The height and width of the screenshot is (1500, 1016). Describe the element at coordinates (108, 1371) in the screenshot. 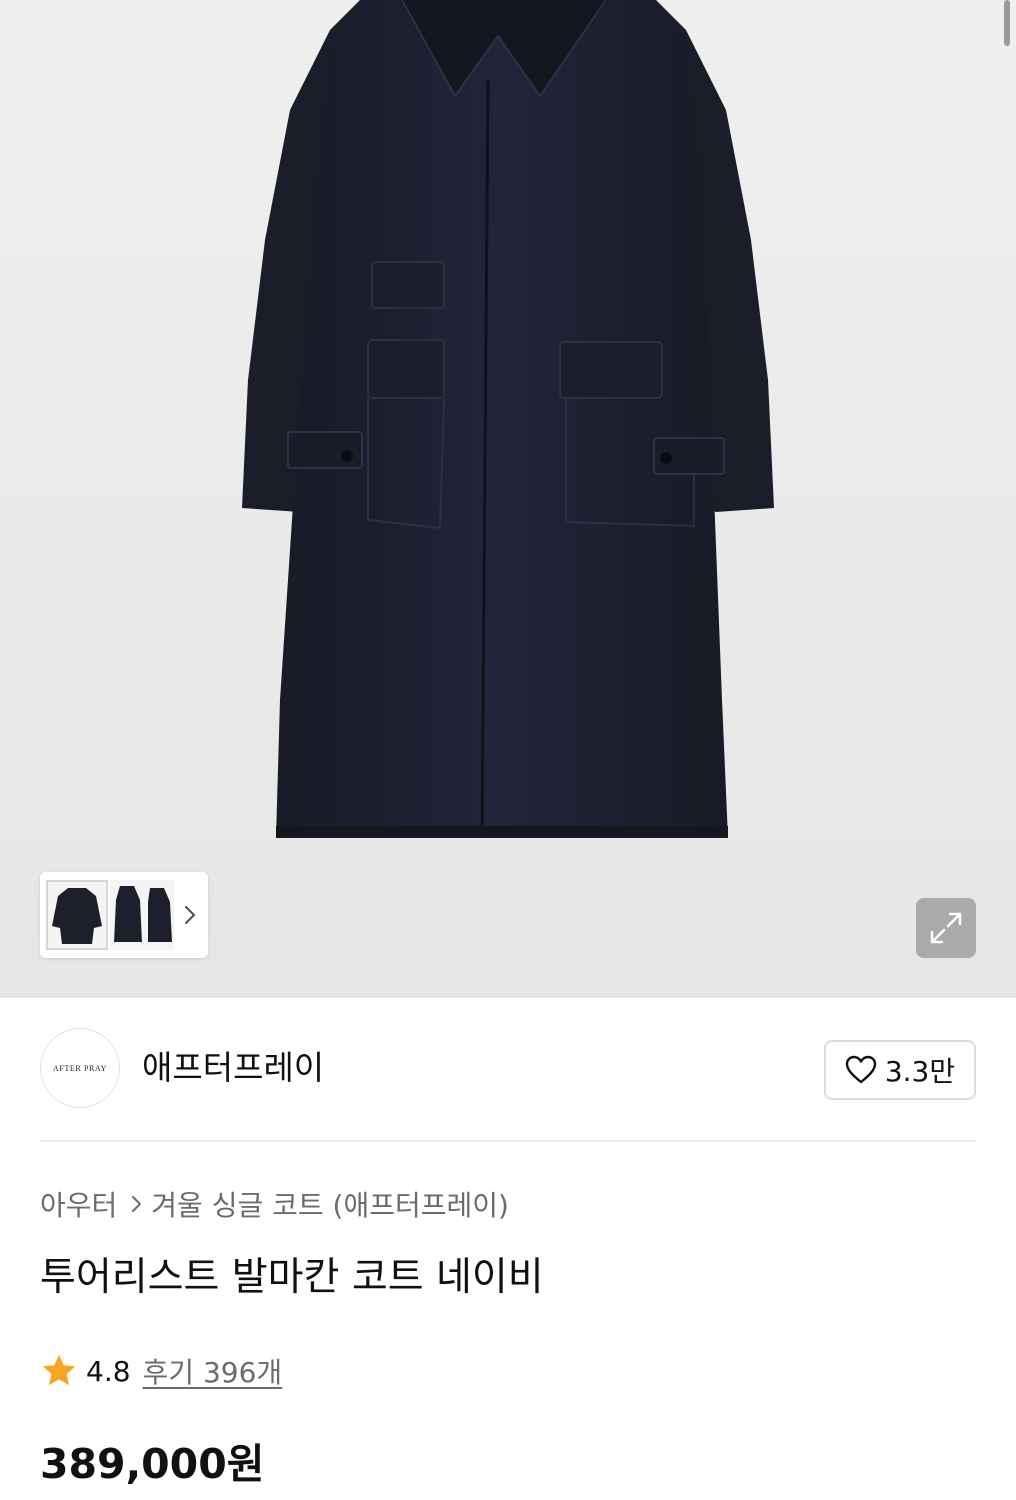

I see `rating-score: 4.8` at that location.